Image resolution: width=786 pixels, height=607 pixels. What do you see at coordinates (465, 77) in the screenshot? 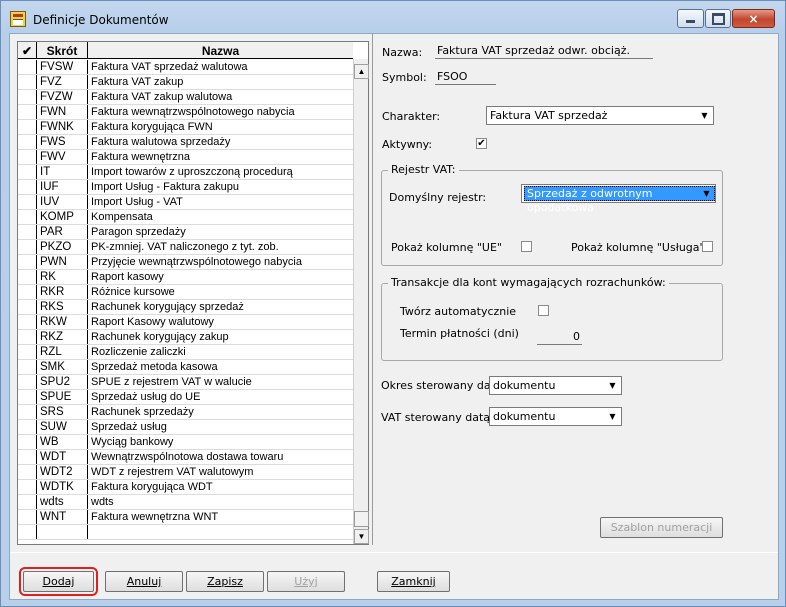
I see `symbol-field: FSOO` at bounding box center [465, 77].